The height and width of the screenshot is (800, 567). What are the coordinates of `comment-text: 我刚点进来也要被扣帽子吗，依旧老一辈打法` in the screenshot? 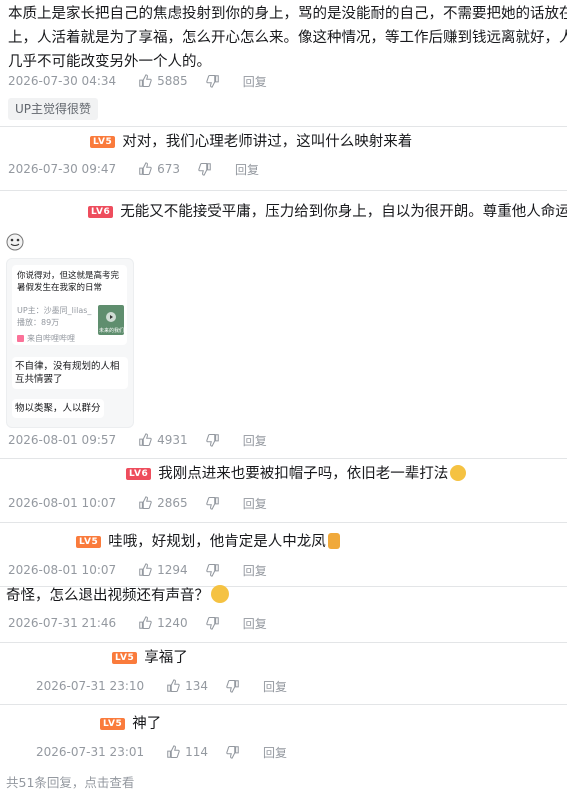 It's located at (303, 474).